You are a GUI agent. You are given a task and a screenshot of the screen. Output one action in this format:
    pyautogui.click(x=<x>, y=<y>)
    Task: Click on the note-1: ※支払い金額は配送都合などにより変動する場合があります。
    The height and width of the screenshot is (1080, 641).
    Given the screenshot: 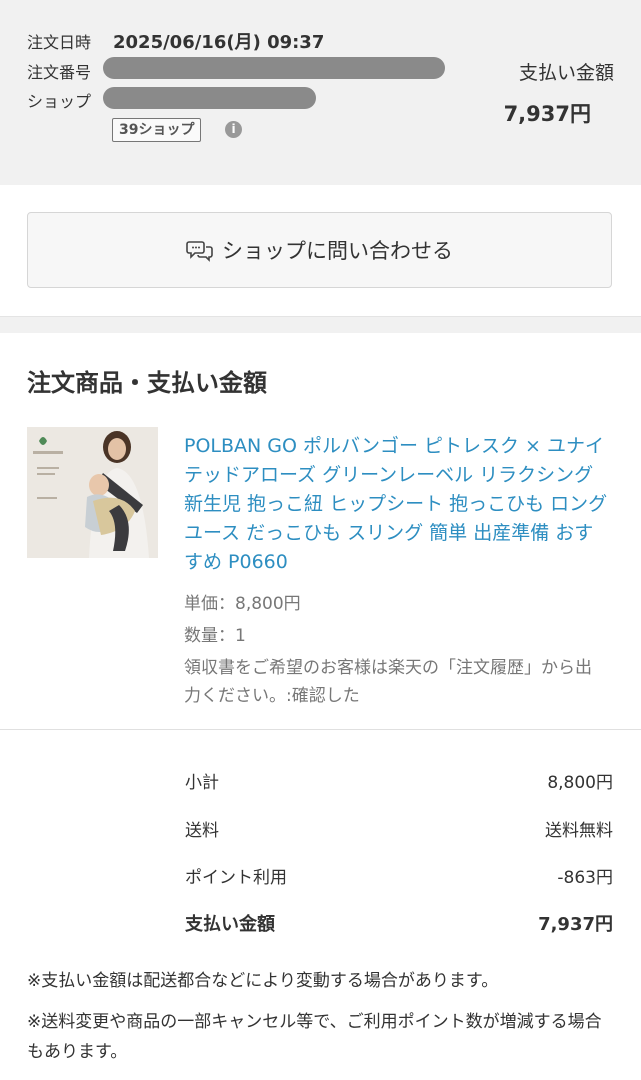 What is the action you would take?
    pyautogui.click(x=263, y=981)
    